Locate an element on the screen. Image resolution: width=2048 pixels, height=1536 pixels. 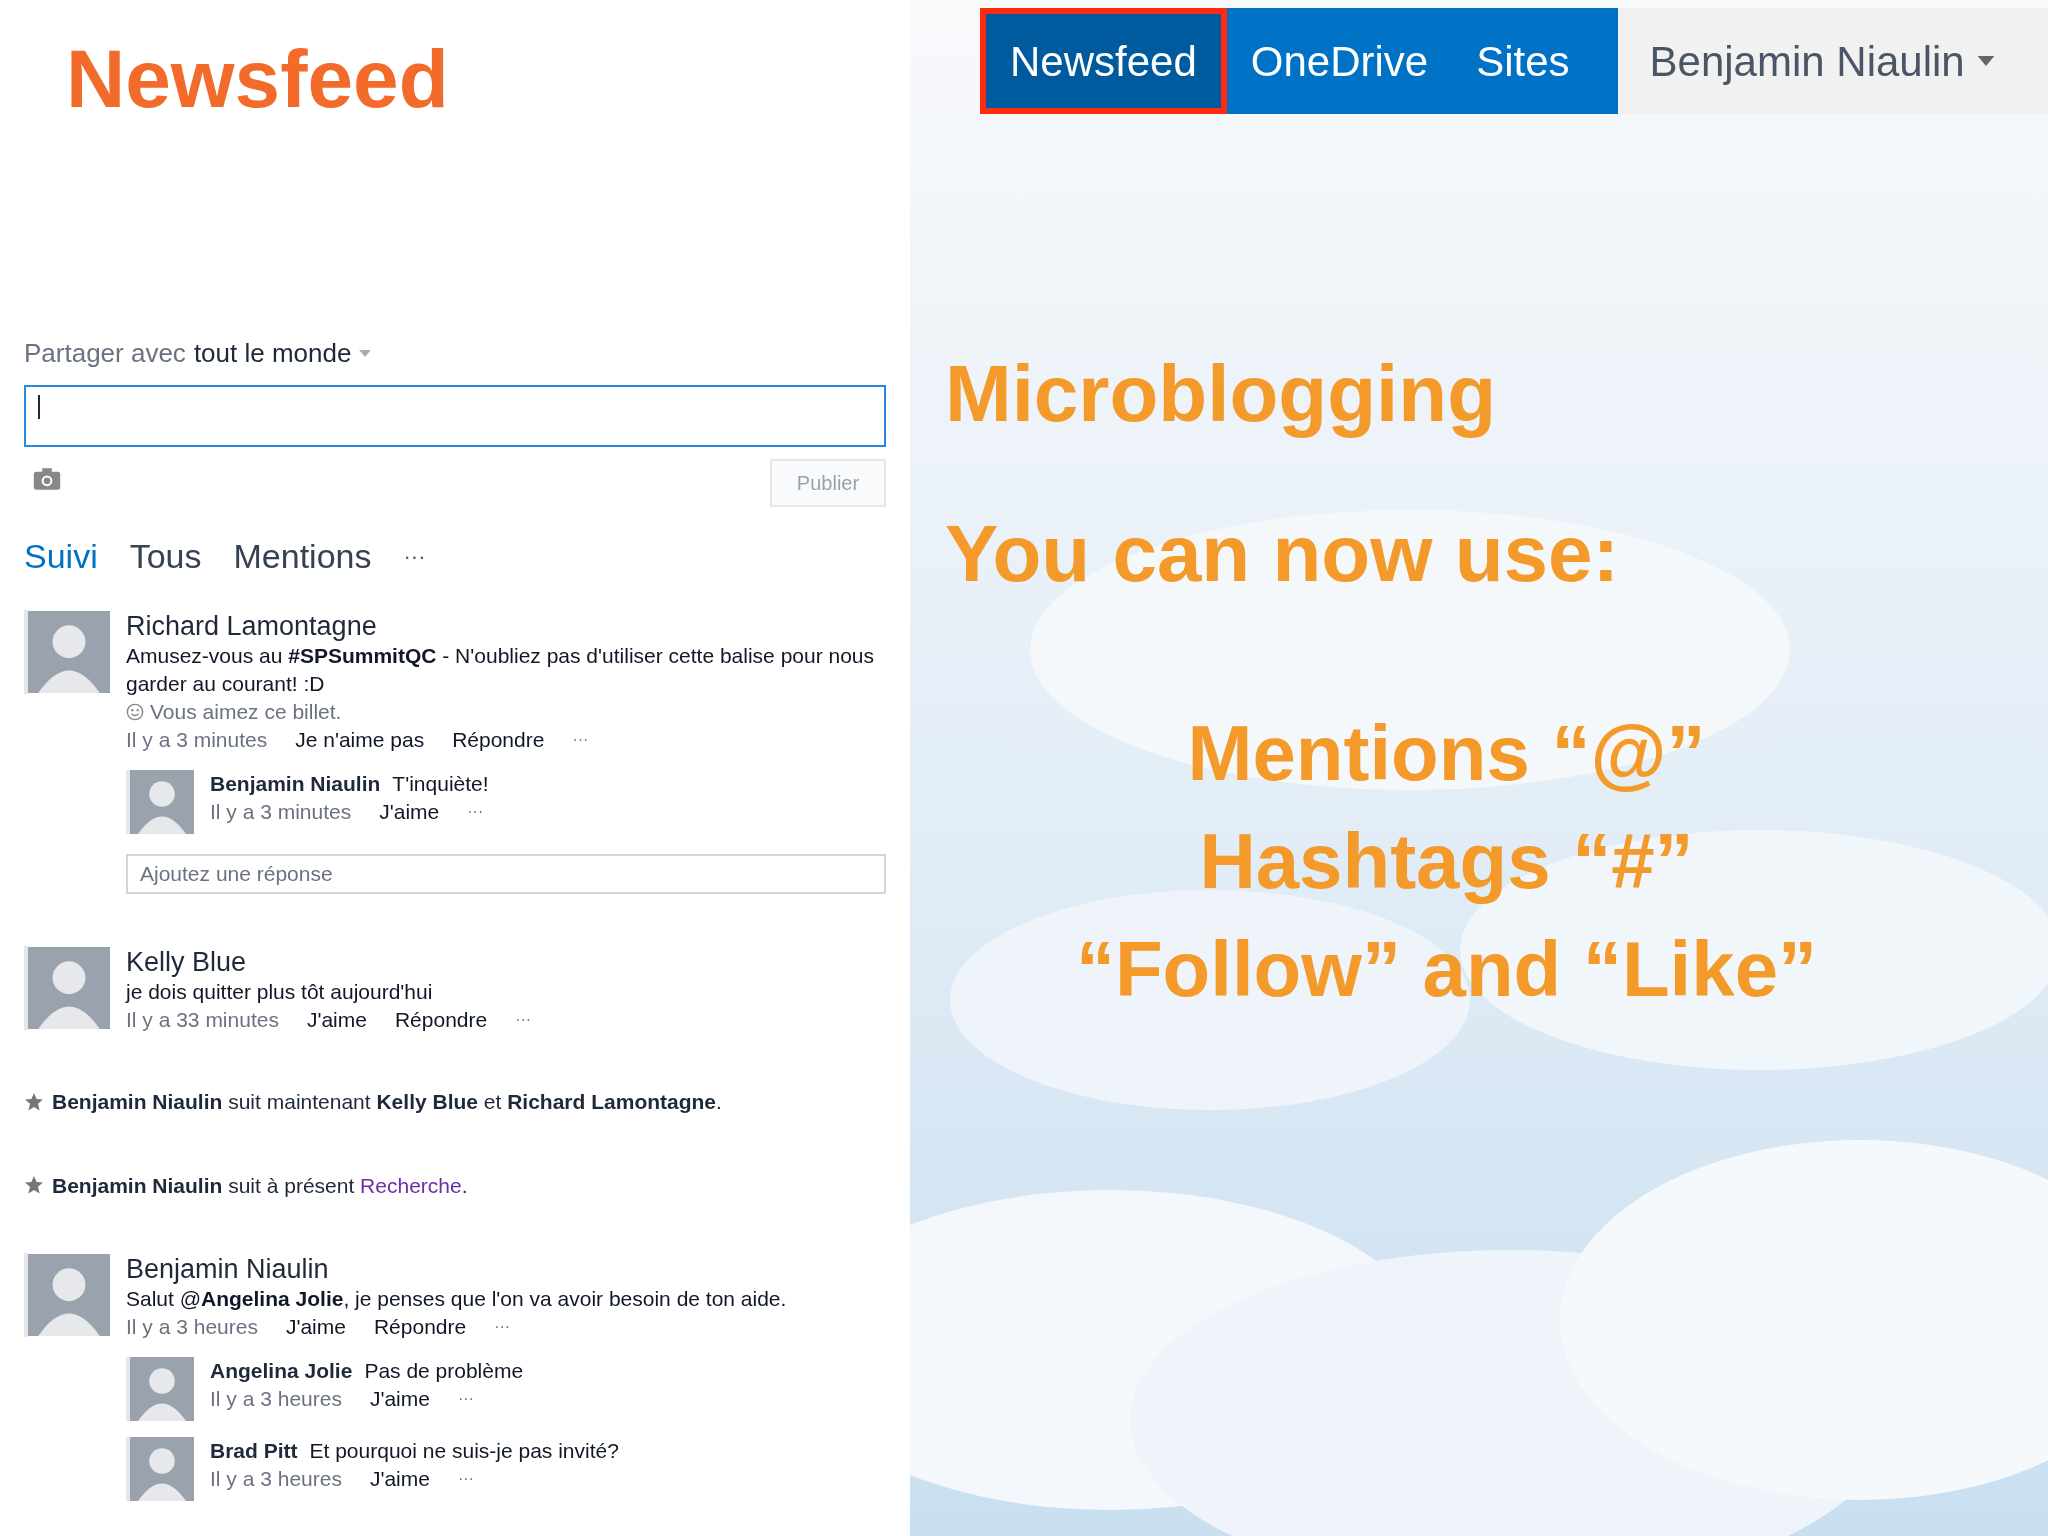
more-tabs-button: ··· is located at coordinates (414, 556).